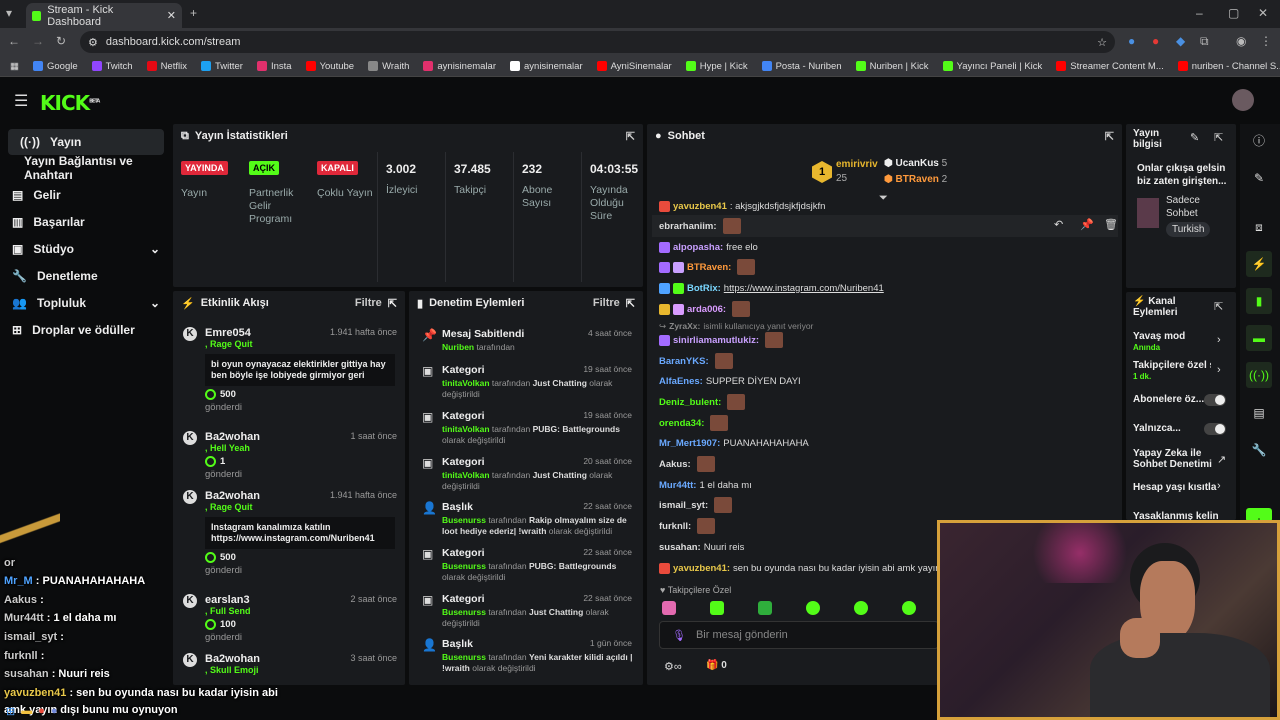 This screenshot has width=1280, height=720. Describe the element at coordinates (86, 249) in the screenshot. I see `sidebar-item-studio: ▣ Stüdyo ⌄` at that location.